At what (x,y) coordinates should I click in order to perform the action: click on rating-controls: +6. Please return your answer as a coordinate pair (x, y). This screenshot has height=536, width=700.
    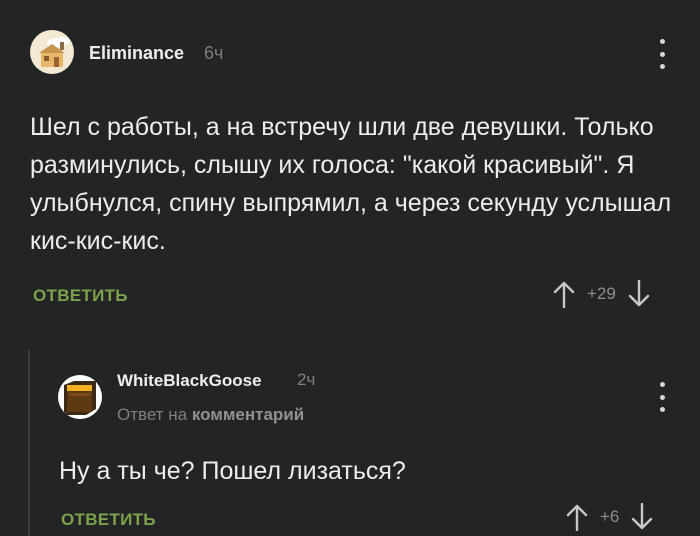
    Looking at the image, I should click on (609, 517).